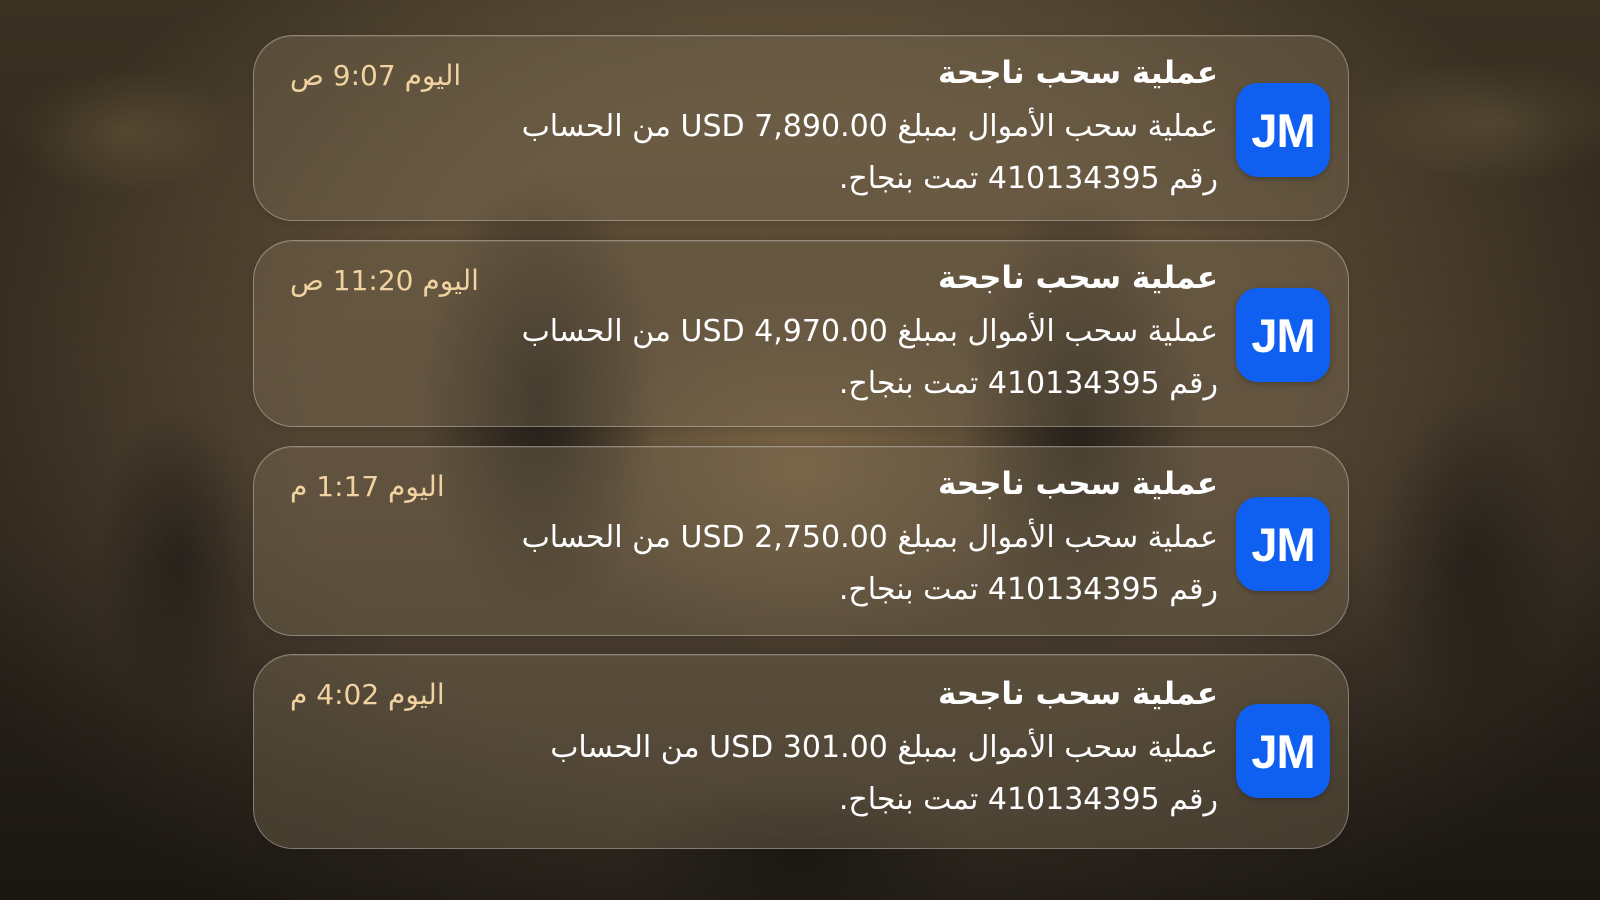 This screenshot has height=900, width=1600. What do you see at coordinates (784, 331) in the screenshot?
I see `withdrawal-amount: USD 4,970.00` at bounding box center [784, 331].